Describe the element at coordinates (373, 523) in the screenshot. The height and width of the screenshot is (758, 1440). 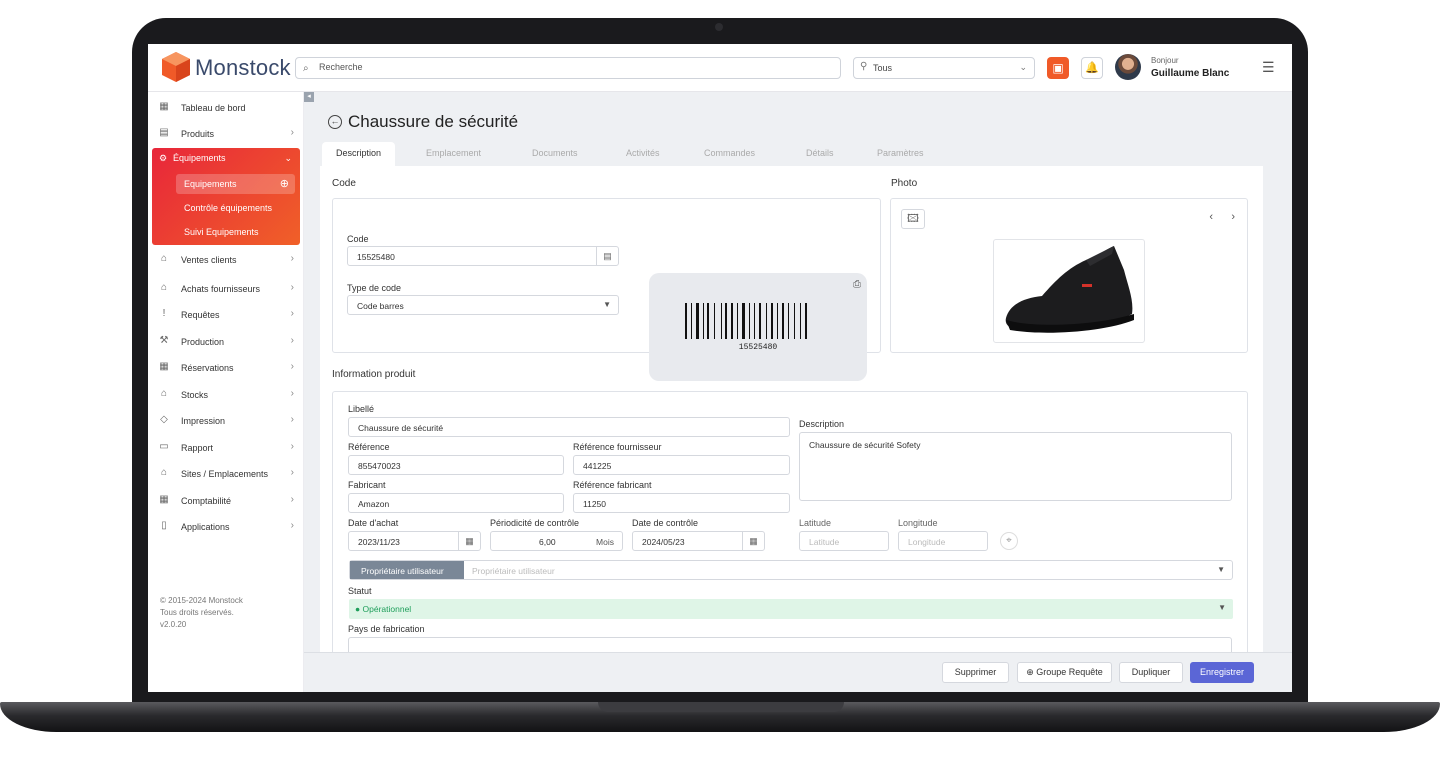
I see `date-achat-label: Date d'achat` at that location.